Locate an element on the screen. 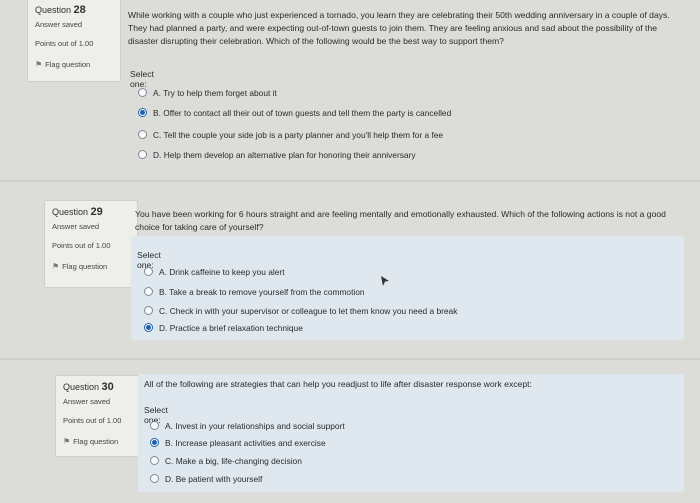 The height and width of the screenshot is (503, 700). question-30-flag: ⚑ Flag question is located at coordinates (90, 441).